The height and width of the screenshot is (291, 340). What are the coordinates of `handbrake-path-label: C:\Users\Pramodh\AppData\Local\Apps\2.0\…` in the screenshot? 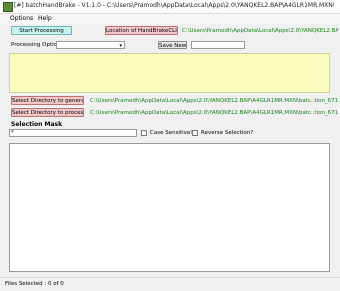 It's located at (260, 31).